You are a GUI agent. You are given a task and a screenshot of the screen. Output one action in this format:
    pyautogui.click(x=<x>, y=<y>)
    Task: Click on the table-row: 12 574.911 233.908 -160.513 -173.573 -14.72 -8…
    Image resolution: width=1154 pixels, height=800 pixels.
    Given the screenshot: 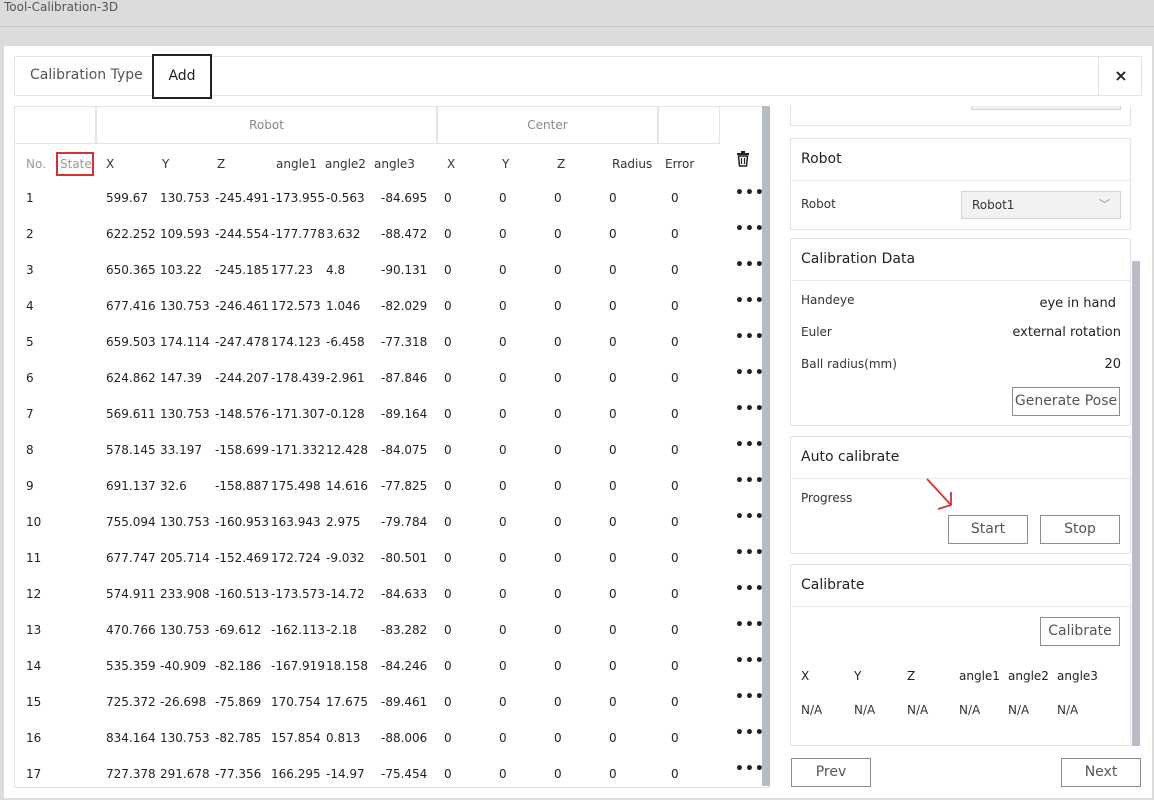 What is the action you would take?
    pyautogui.click(x=392, y=602)
    